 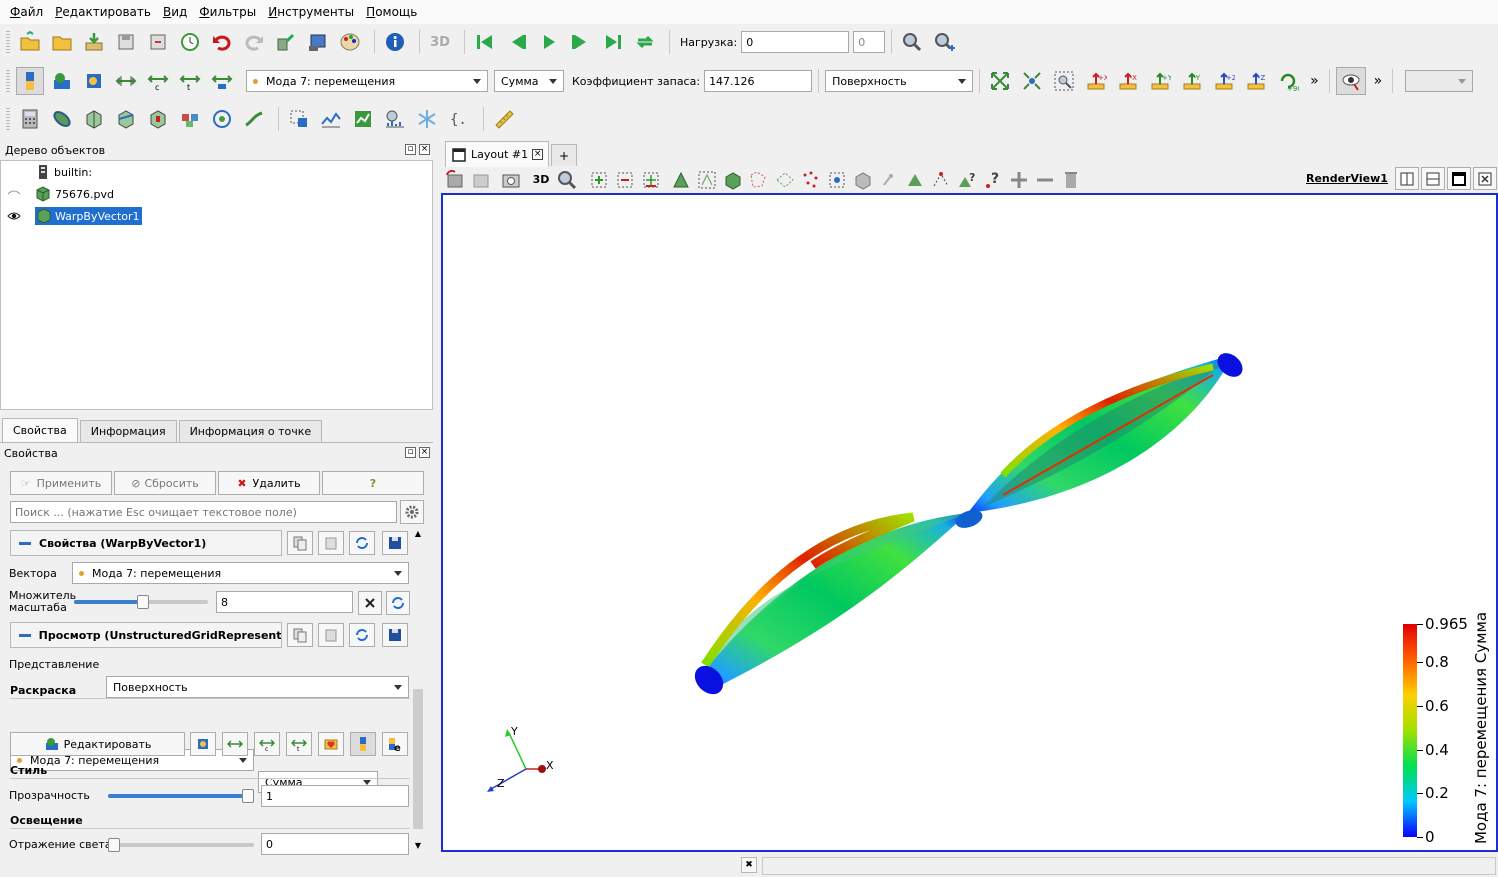 I want to click on extract-subset-icon, so click(x=190, y=119).